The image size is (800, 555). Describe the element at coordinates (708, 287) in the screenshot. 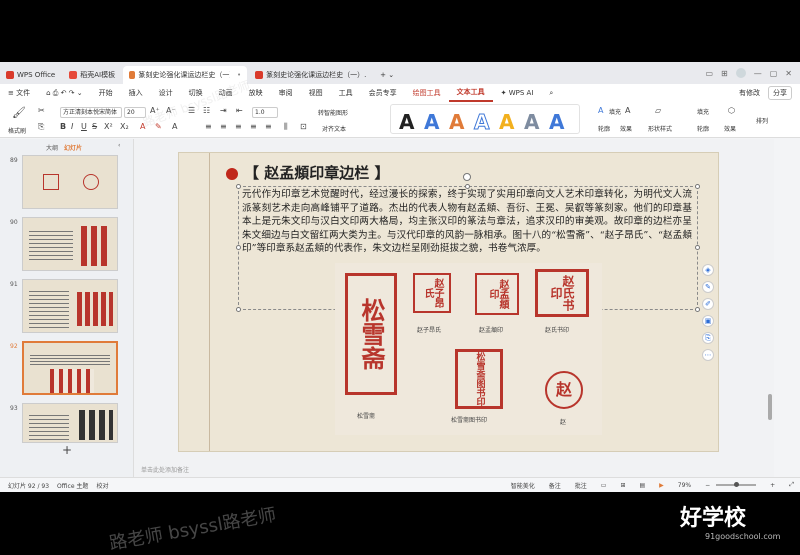

I see `edit-icon: ✎` at that location.